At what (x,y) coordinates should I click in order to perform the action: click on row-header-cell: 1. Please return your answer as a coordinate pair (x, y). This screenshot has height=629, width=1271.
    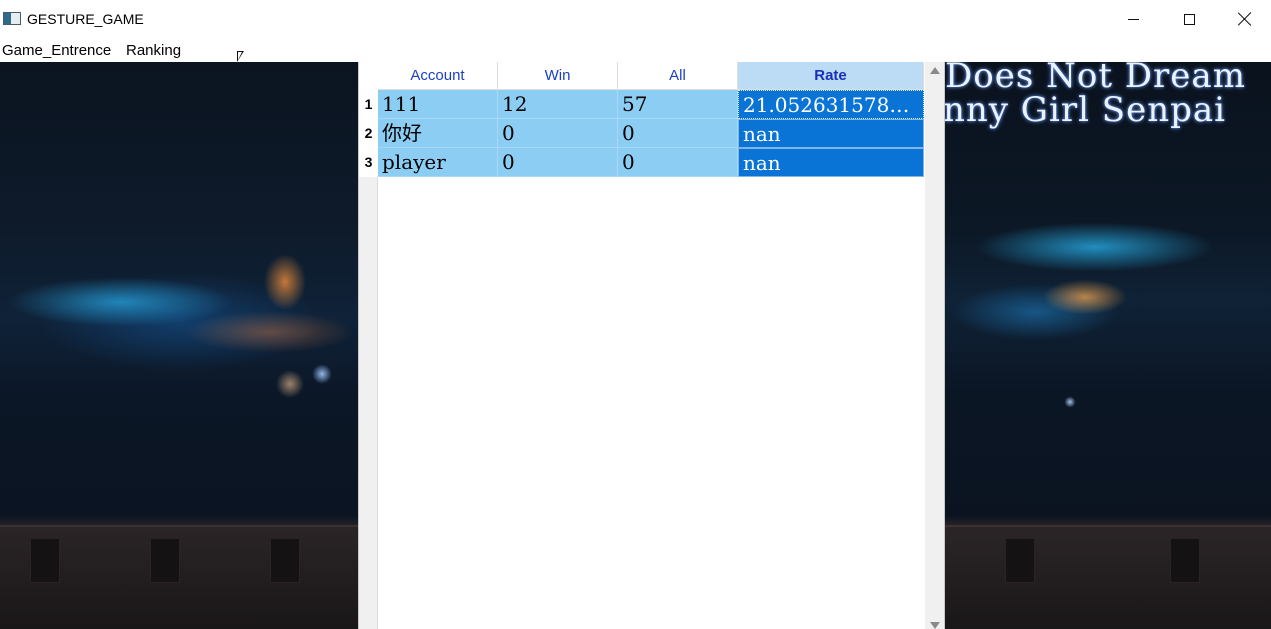
    Looking at the image, I should click on (368, 104).